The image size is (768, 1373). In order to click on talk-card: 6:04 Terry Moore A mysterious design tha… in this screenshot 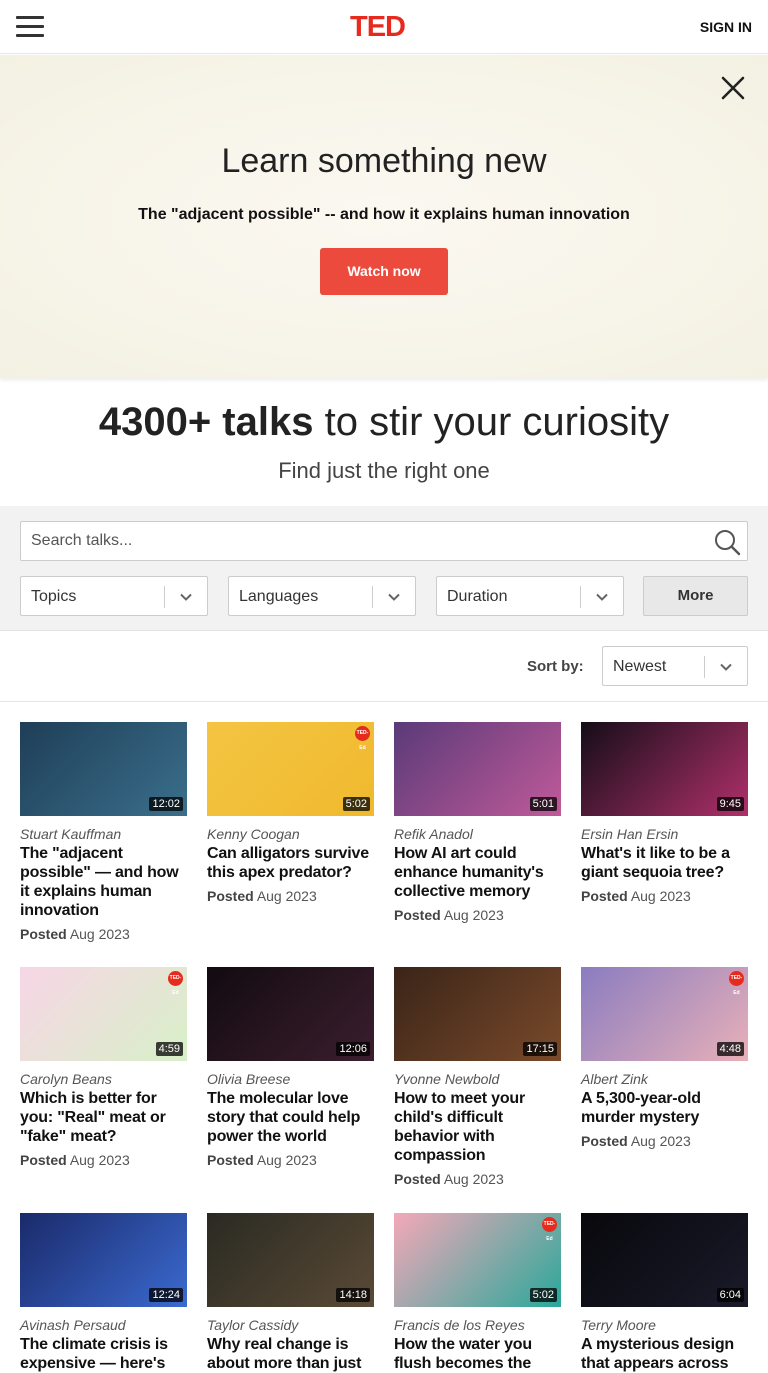, I will do `click(664, 1293)`.